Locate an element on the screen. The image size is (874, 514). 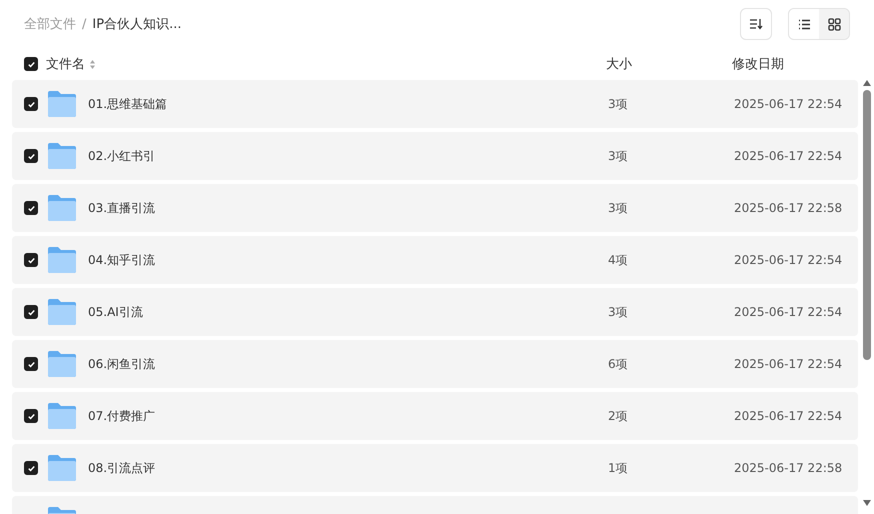
column-header: 文件名 is located at coordinates (65, 64).